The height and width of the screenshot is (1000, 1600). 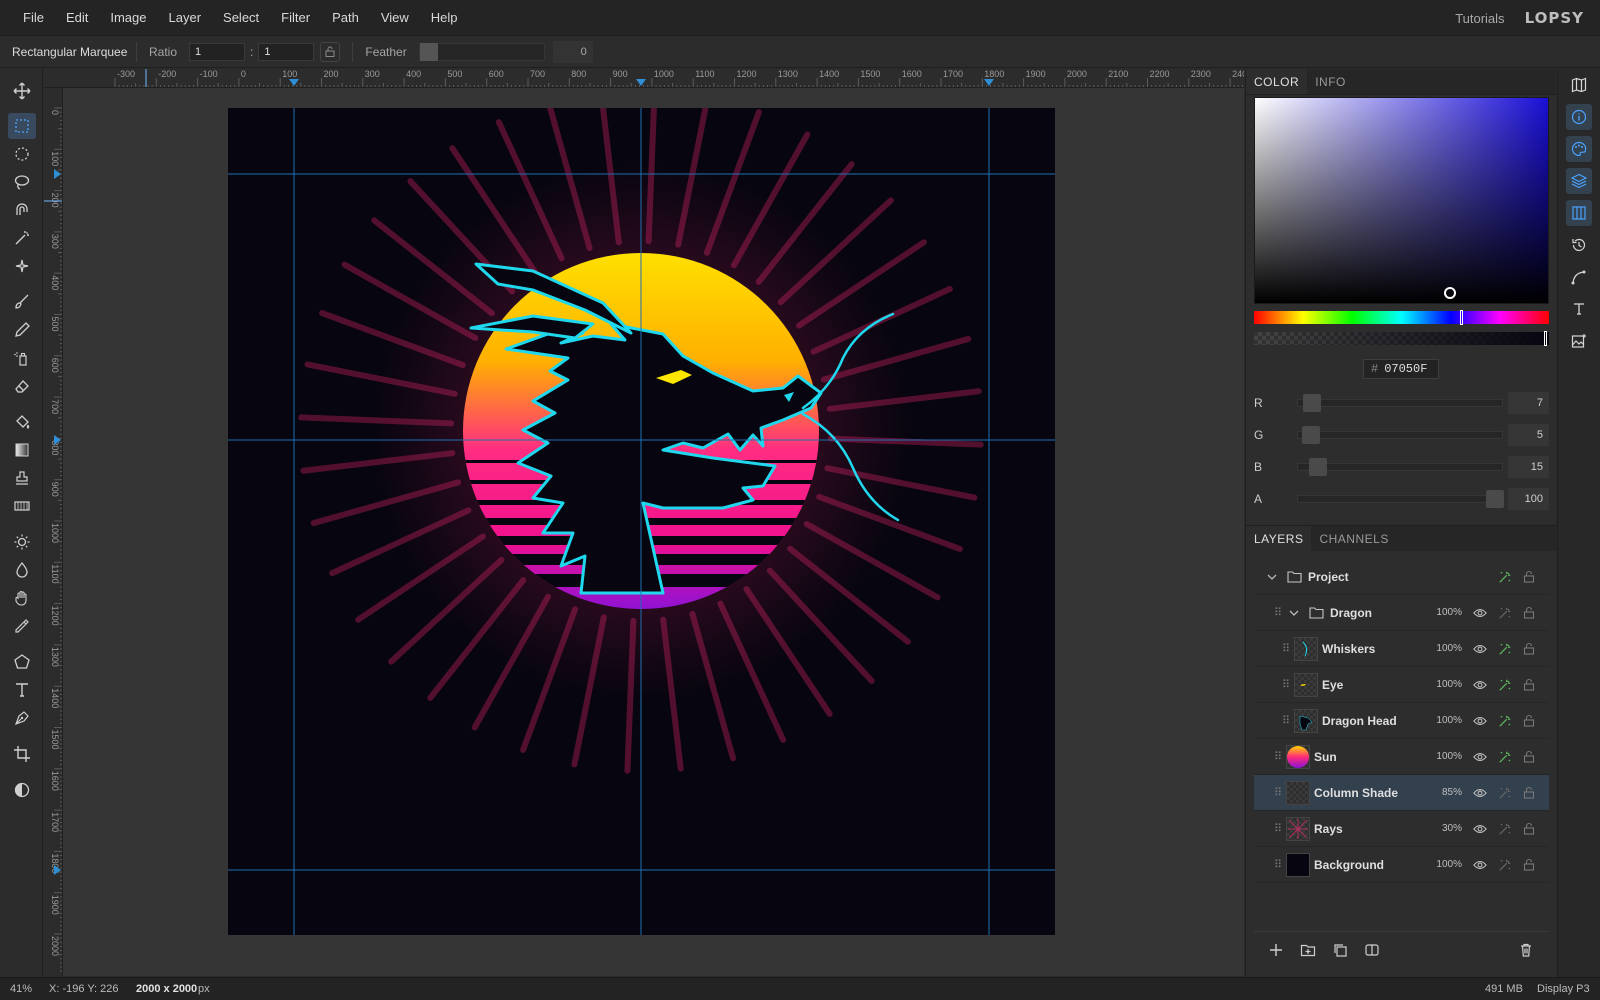 I want to click on lasso-tool, so click(x=22, y=182).